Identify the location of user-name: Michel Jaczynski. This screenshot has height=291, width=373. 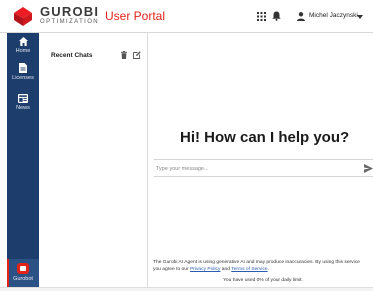
(333, 15).